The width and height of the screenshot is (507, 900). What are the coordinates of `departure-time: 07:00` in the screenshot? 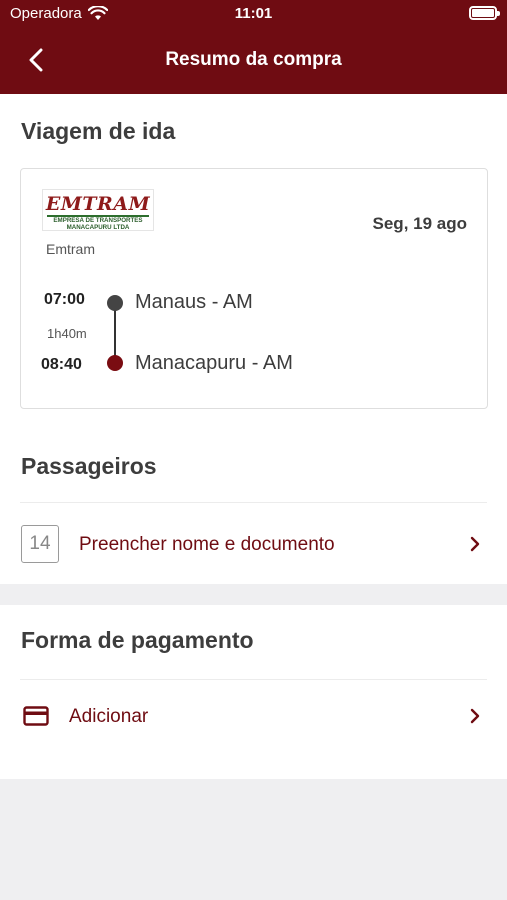 It's located at (64, 299).